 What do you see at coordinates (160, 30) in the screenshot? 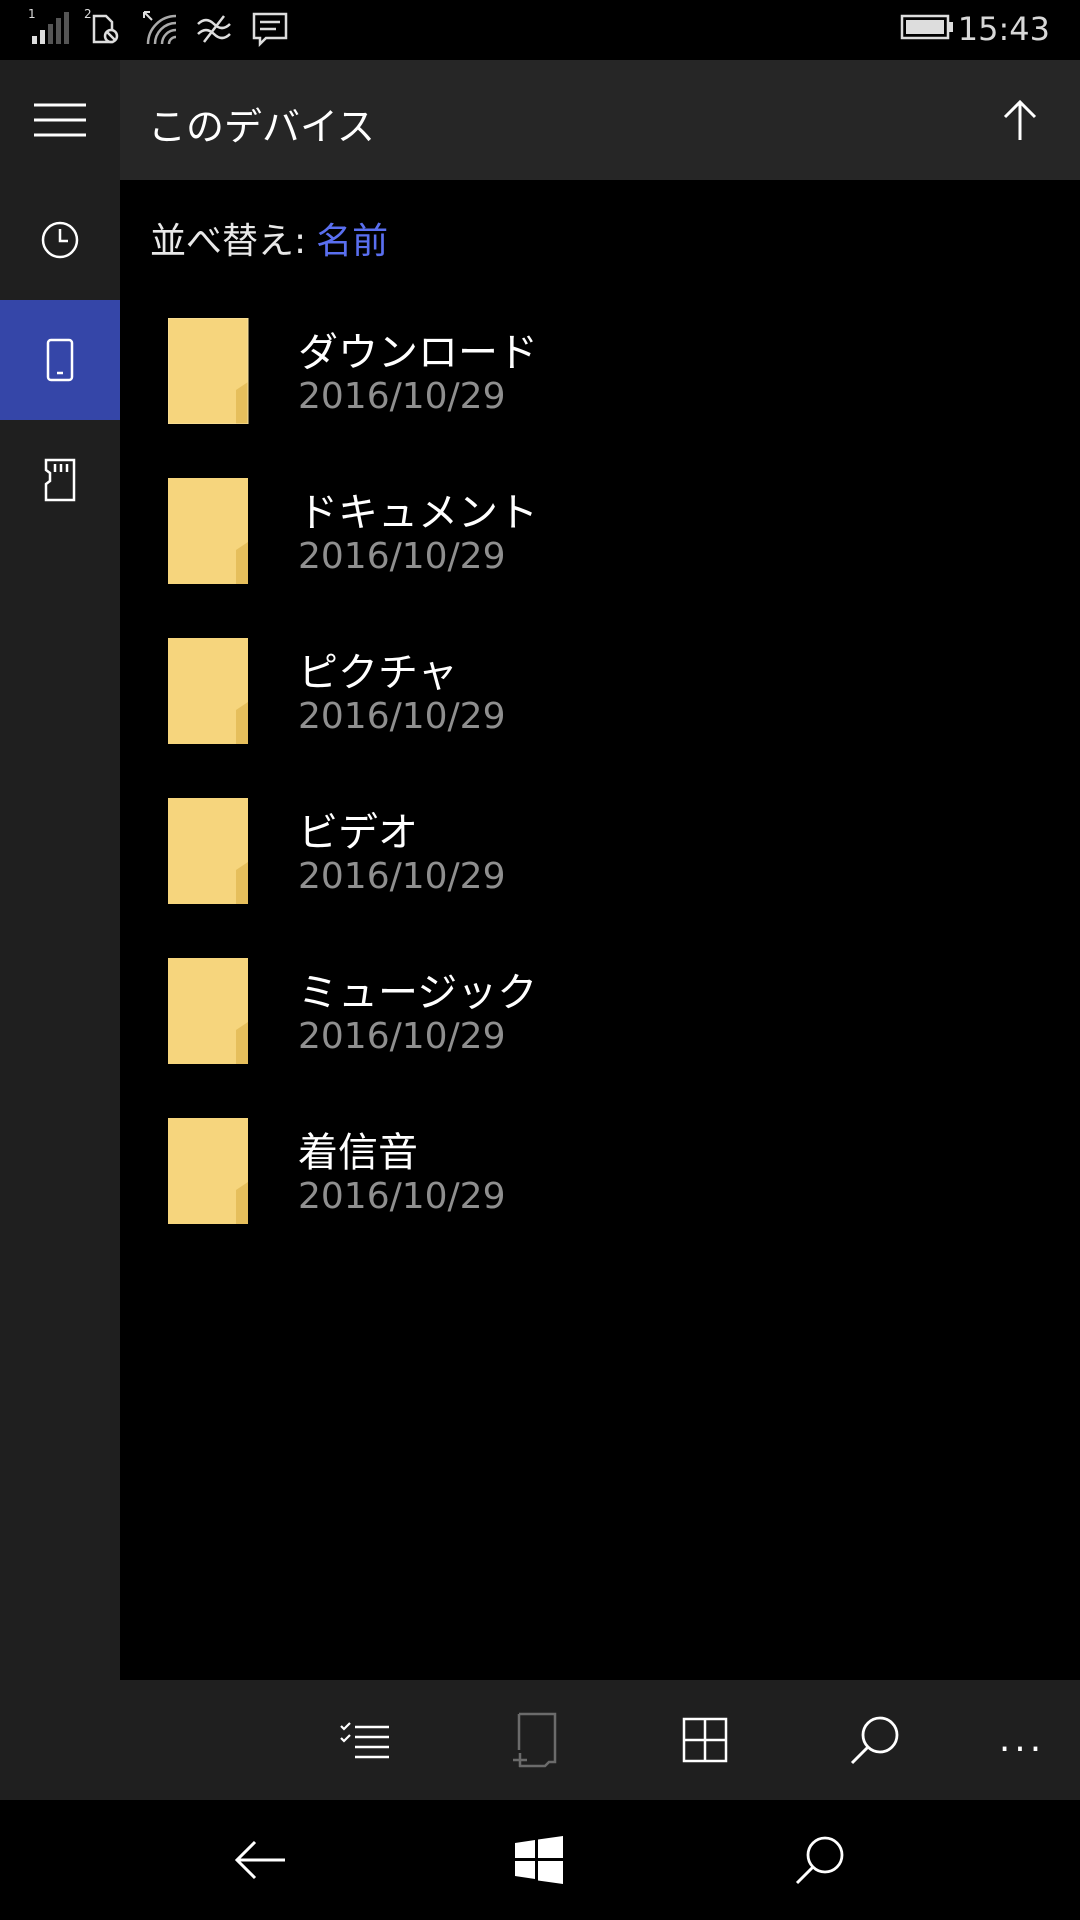
I see `wifi-icon` at bounding box center [160, 30].